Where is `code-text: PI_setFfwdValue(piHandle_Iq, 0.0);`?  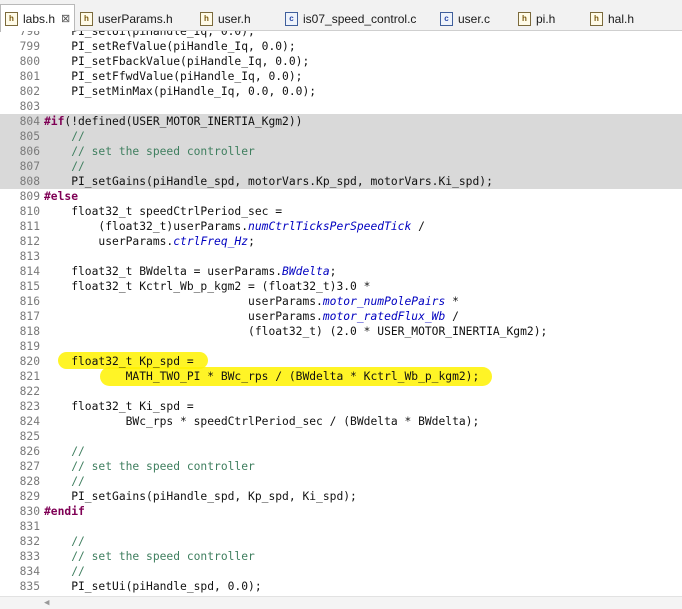
code-text: PI_setFfwdValue(piHandle_Iq, 0.0); is located at coordinates (173, 76).